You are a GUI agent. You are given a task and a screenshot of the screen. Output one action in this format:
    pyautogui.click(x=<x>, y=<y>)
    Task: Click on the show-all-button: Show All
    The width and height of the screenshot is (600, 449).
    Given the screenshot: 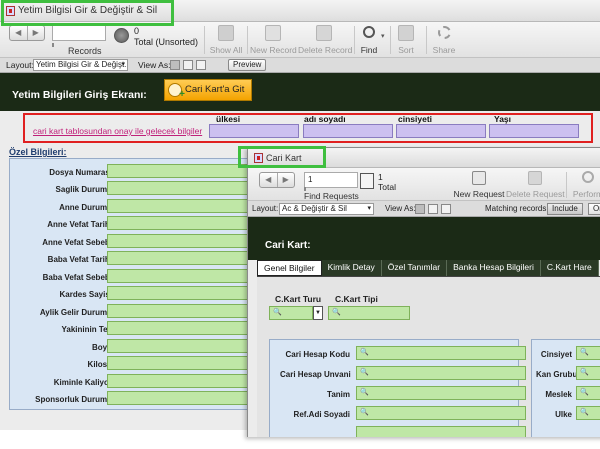 What is the action you would take?
    pyautogui.click(x=226, y=40)
    